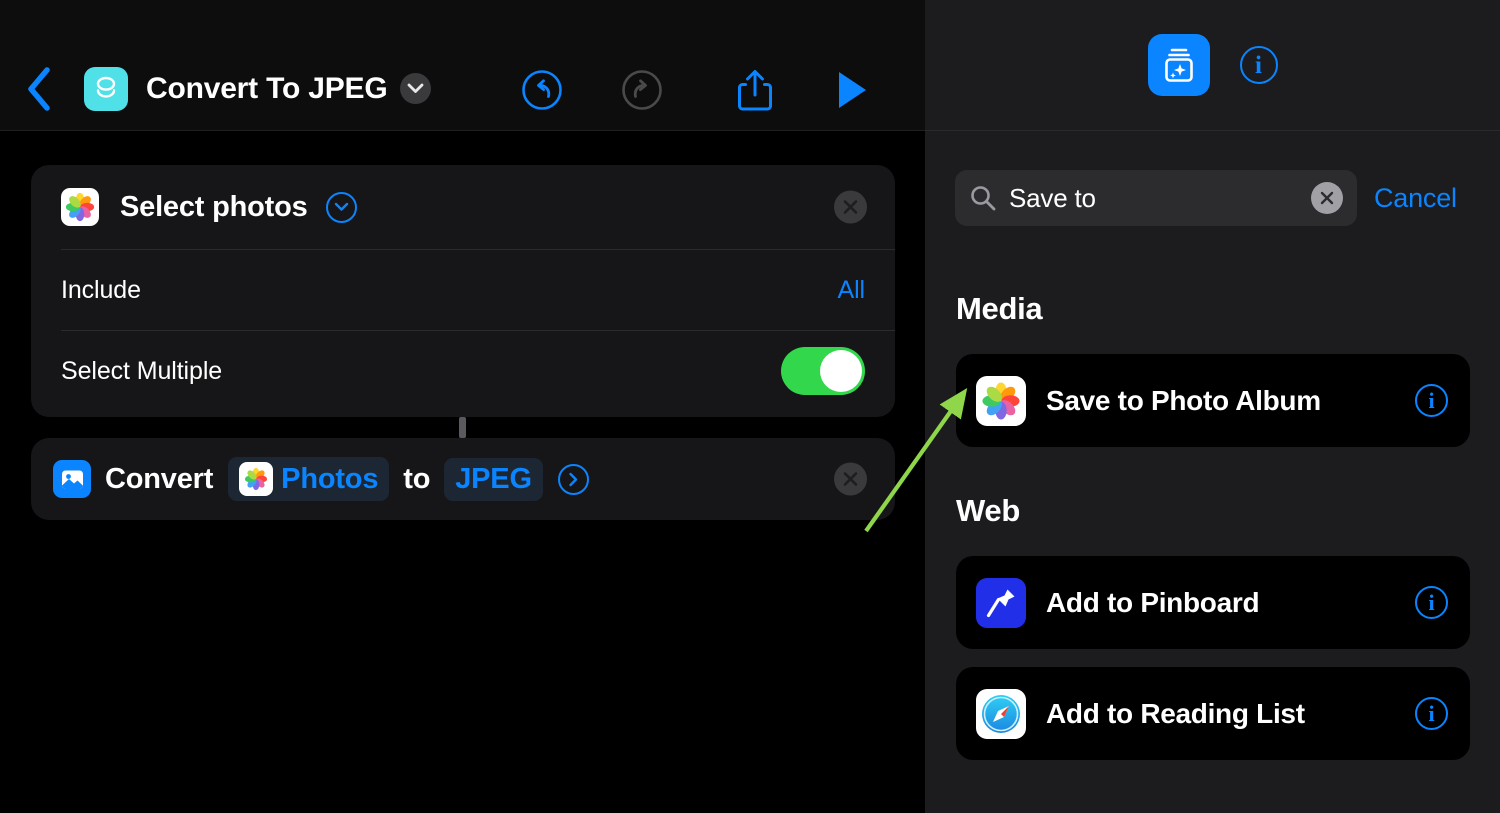  What do you see at coordinates (462, 427) in the screenshot?
I see `action-connector` at bounding box center [462, 427].